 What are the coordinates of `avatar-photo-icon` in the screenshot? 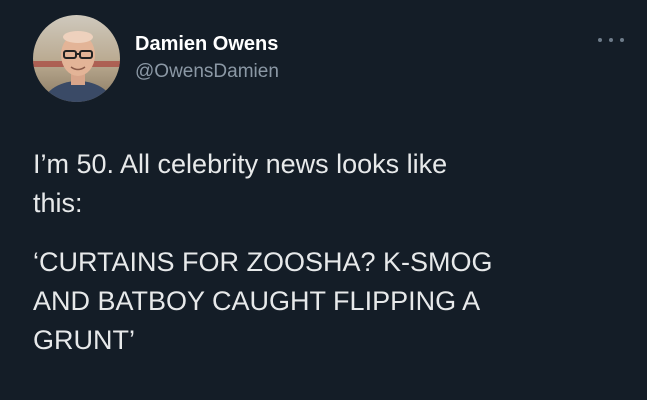 It's located at (76, 58).